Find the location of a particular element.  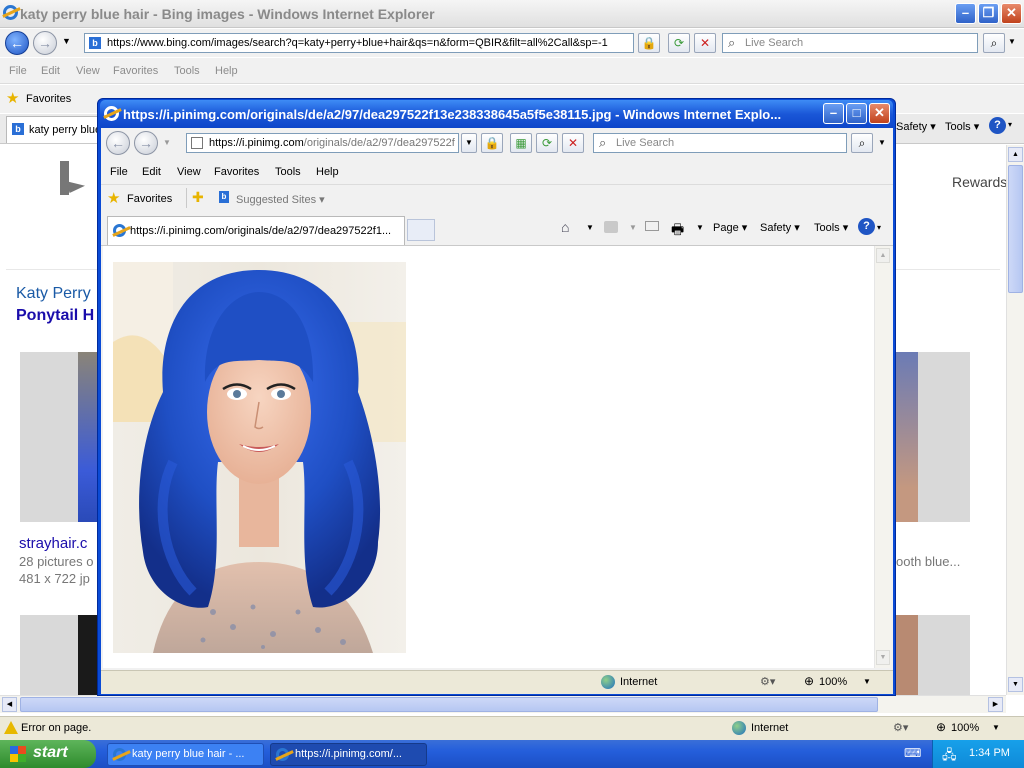

network-tray-icon: 🖧 is located at coordinates (949, 757).